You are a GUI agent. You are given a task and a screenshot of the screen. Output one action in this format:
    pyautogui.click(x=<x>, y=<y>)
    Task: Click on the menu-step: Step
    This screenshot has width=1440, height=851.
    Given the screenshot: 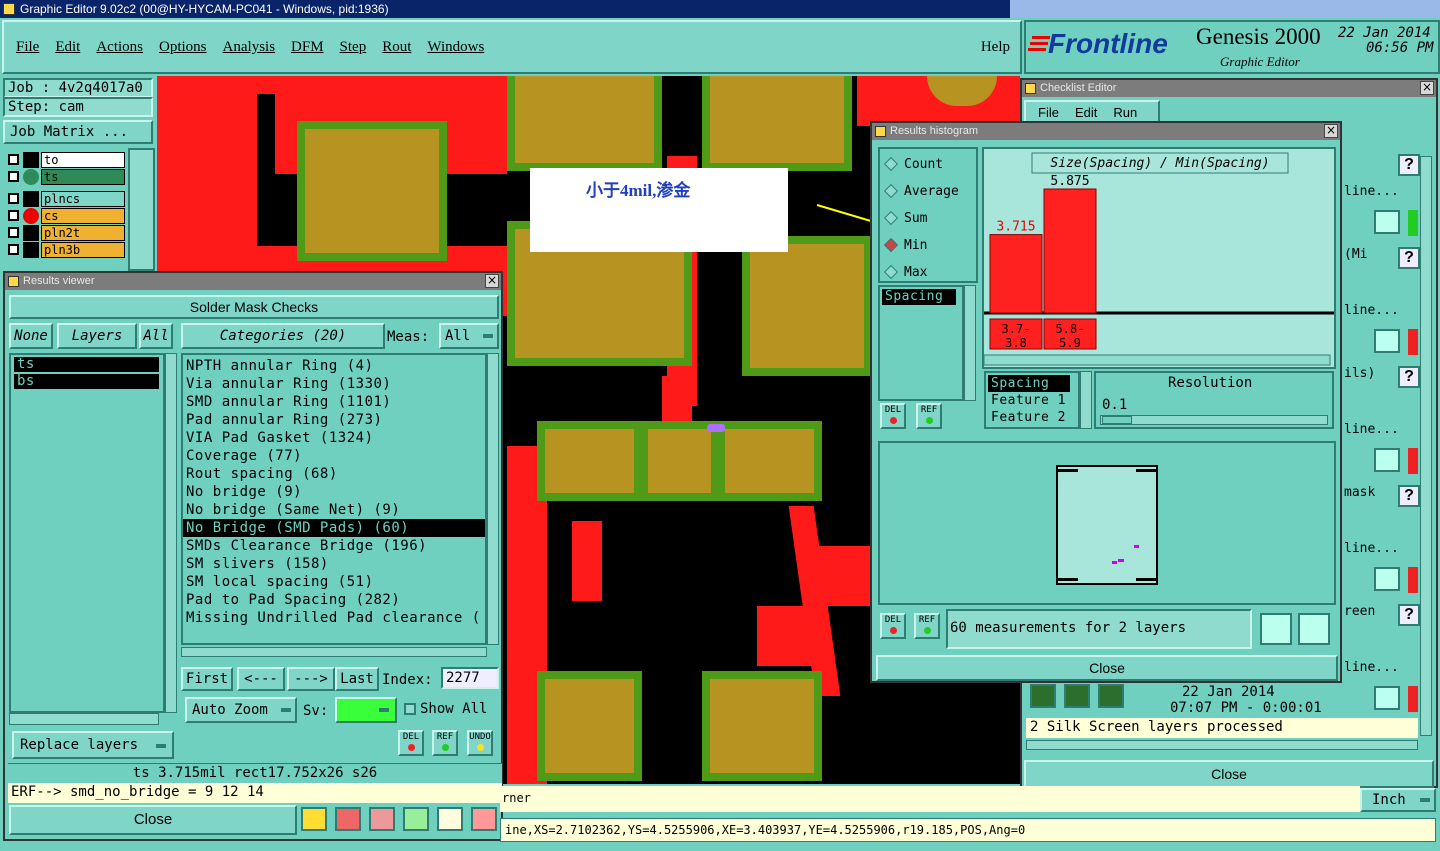 What is the action you would take?
    pyautogui.click(x=353, y=47)
    